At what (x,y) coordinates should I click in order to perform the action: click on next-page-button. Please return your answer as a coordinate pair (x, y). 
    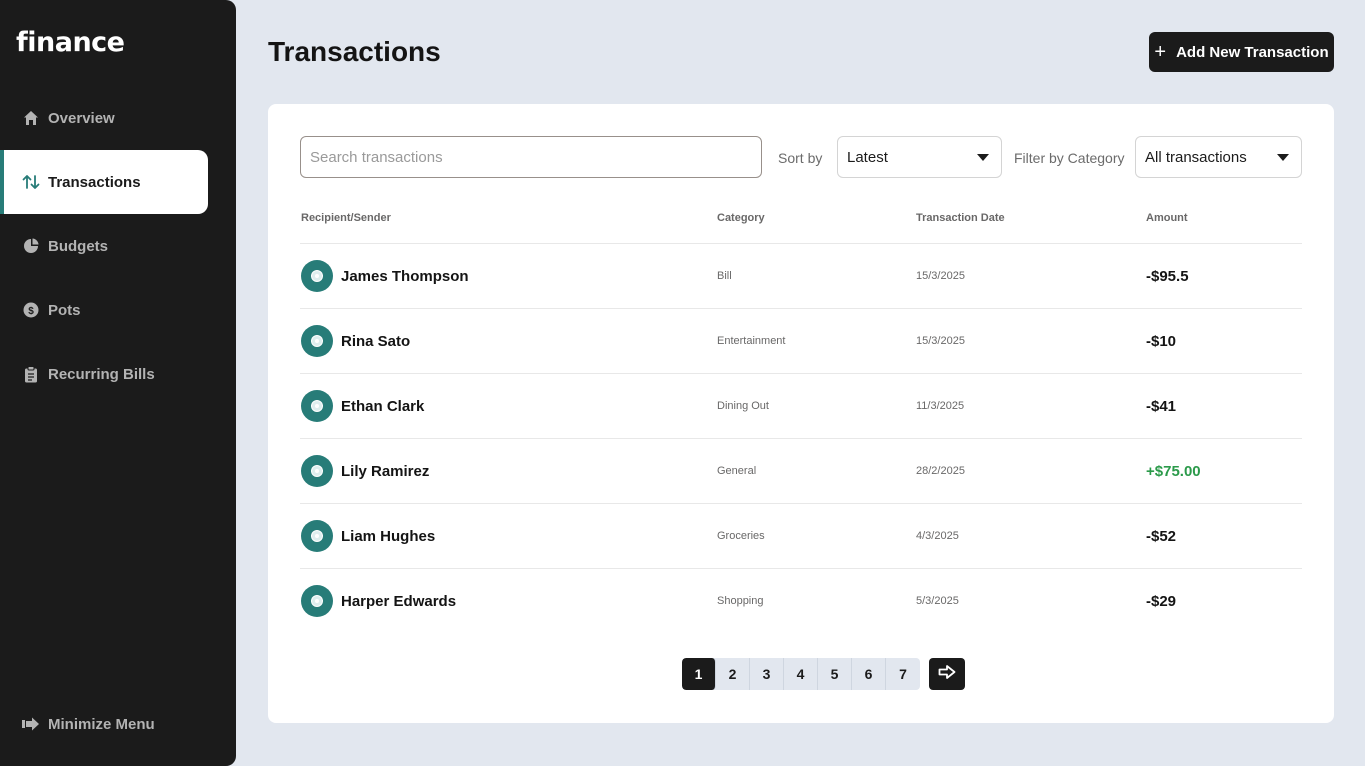
    Looking at the image, I should click on (947, 674).